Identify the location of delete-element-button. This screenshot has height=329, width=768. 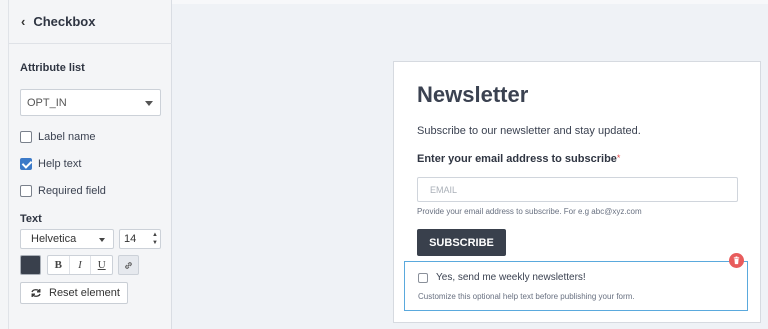
(736, 260).